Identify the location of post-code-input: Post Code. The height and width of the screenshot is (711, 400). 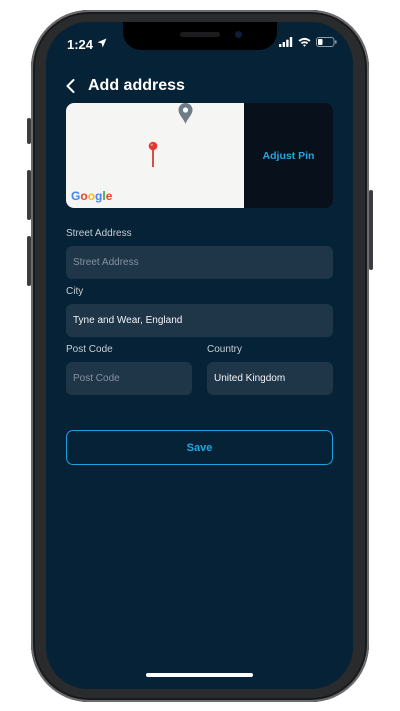
(129, 378).